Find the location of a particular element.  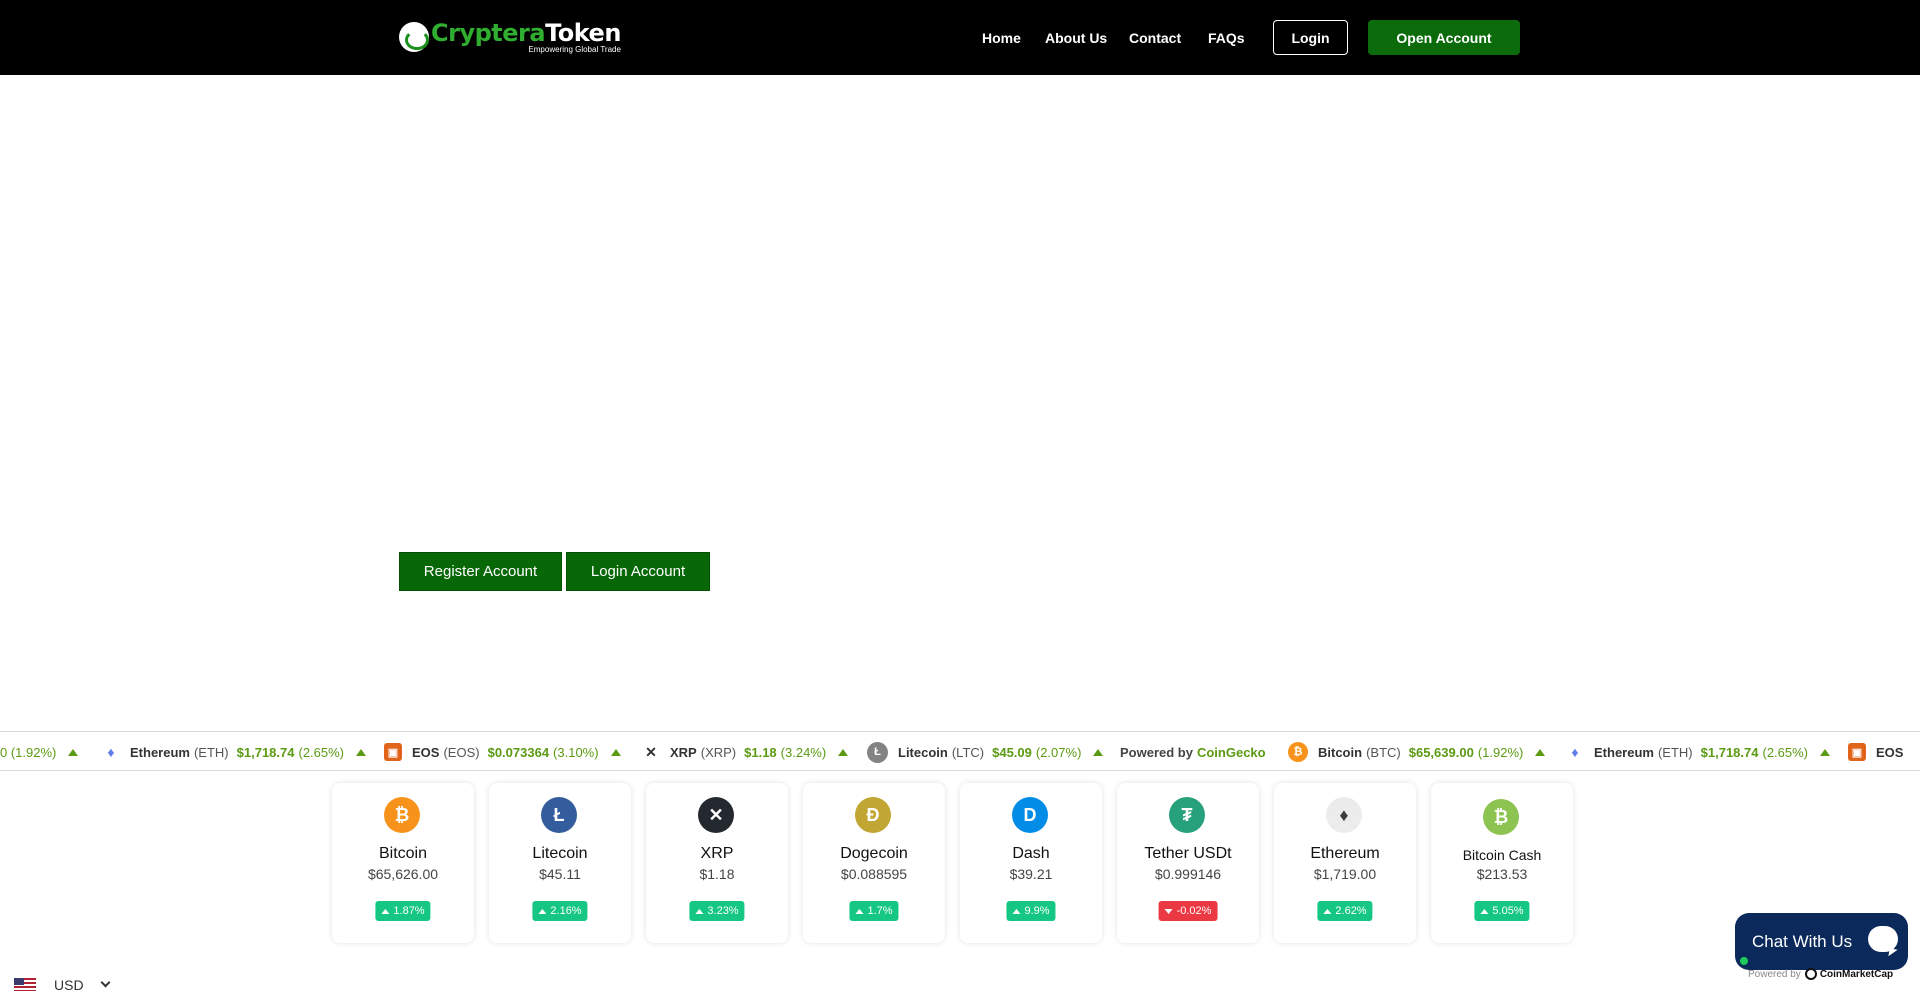

ticker-item: ♦ Ethereum (ETH) $1,718.74 (2.65%) is located at coordinates (1698, 751).